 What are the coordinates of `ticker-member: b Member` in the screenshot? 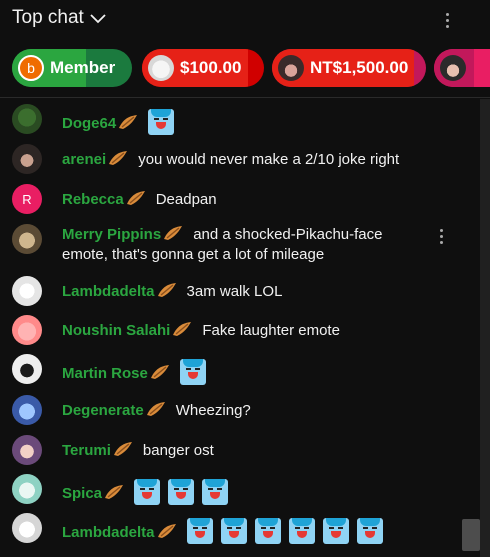 It's located at (72, 68).